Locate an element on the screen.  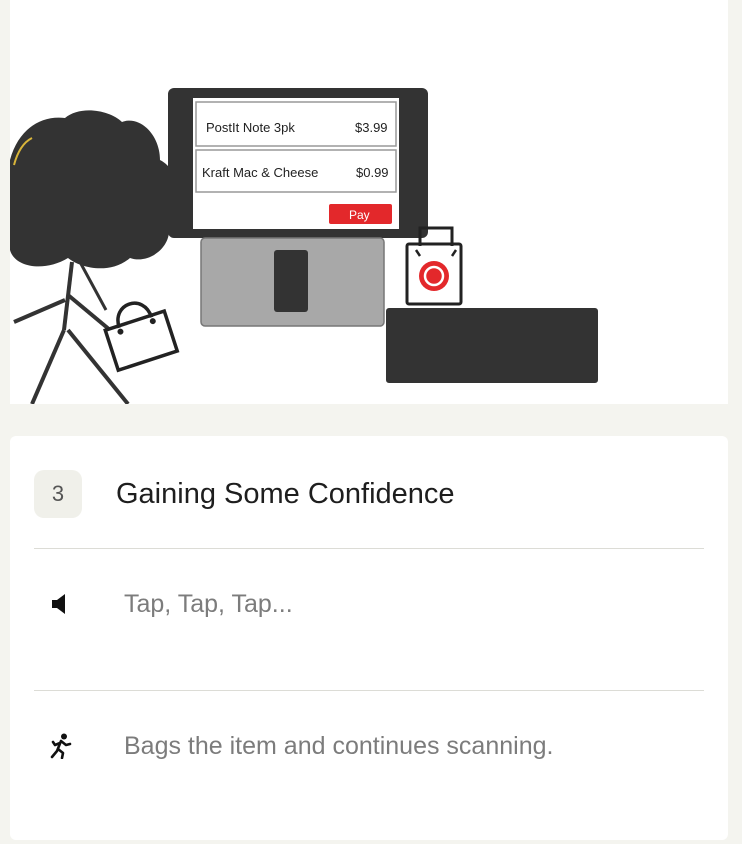
speaker-icon is located at coordinates (62, 604).